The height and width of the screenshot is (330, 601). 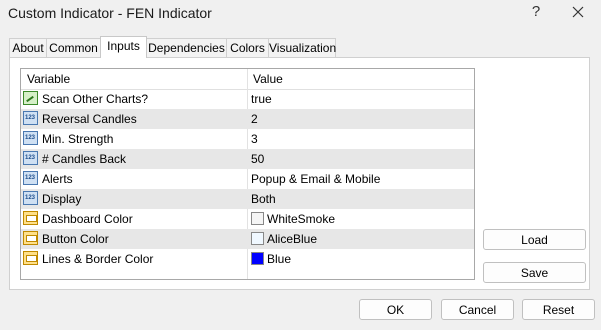 I want to click on tab-visualization: Visualization, so click(x=302, y=47).